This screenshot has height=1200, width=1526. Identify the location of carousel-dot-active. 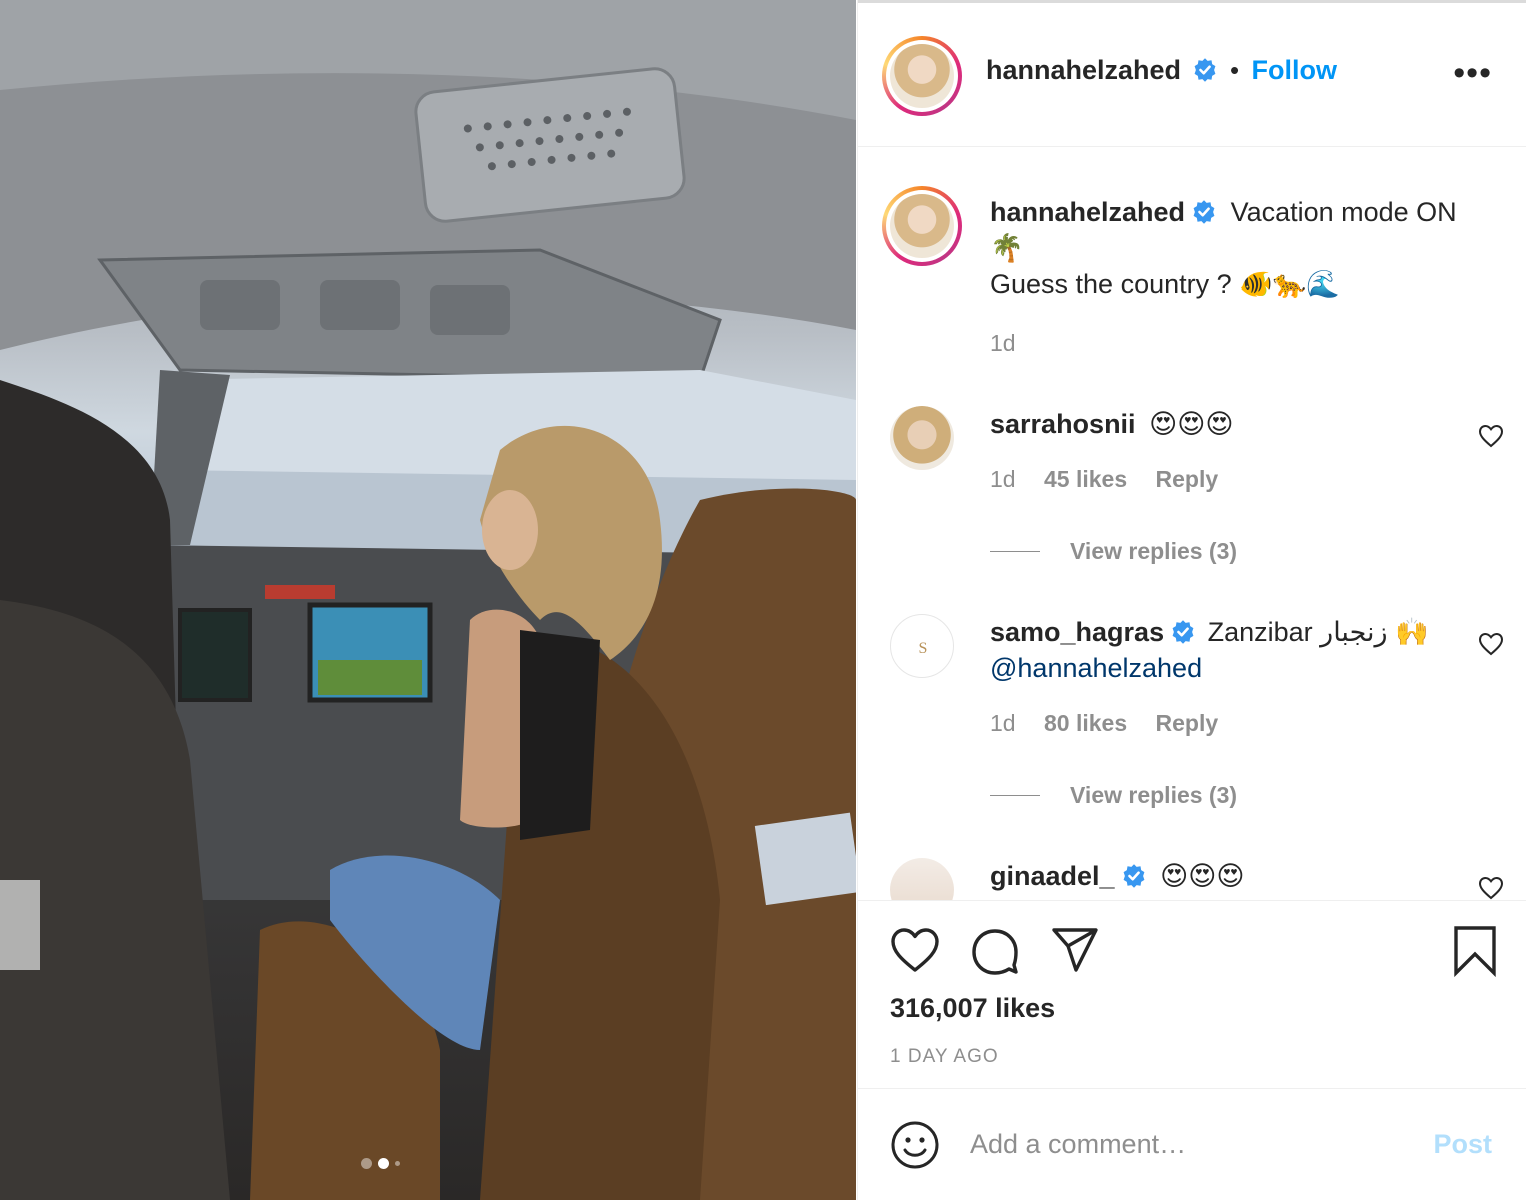
(383, 1163).